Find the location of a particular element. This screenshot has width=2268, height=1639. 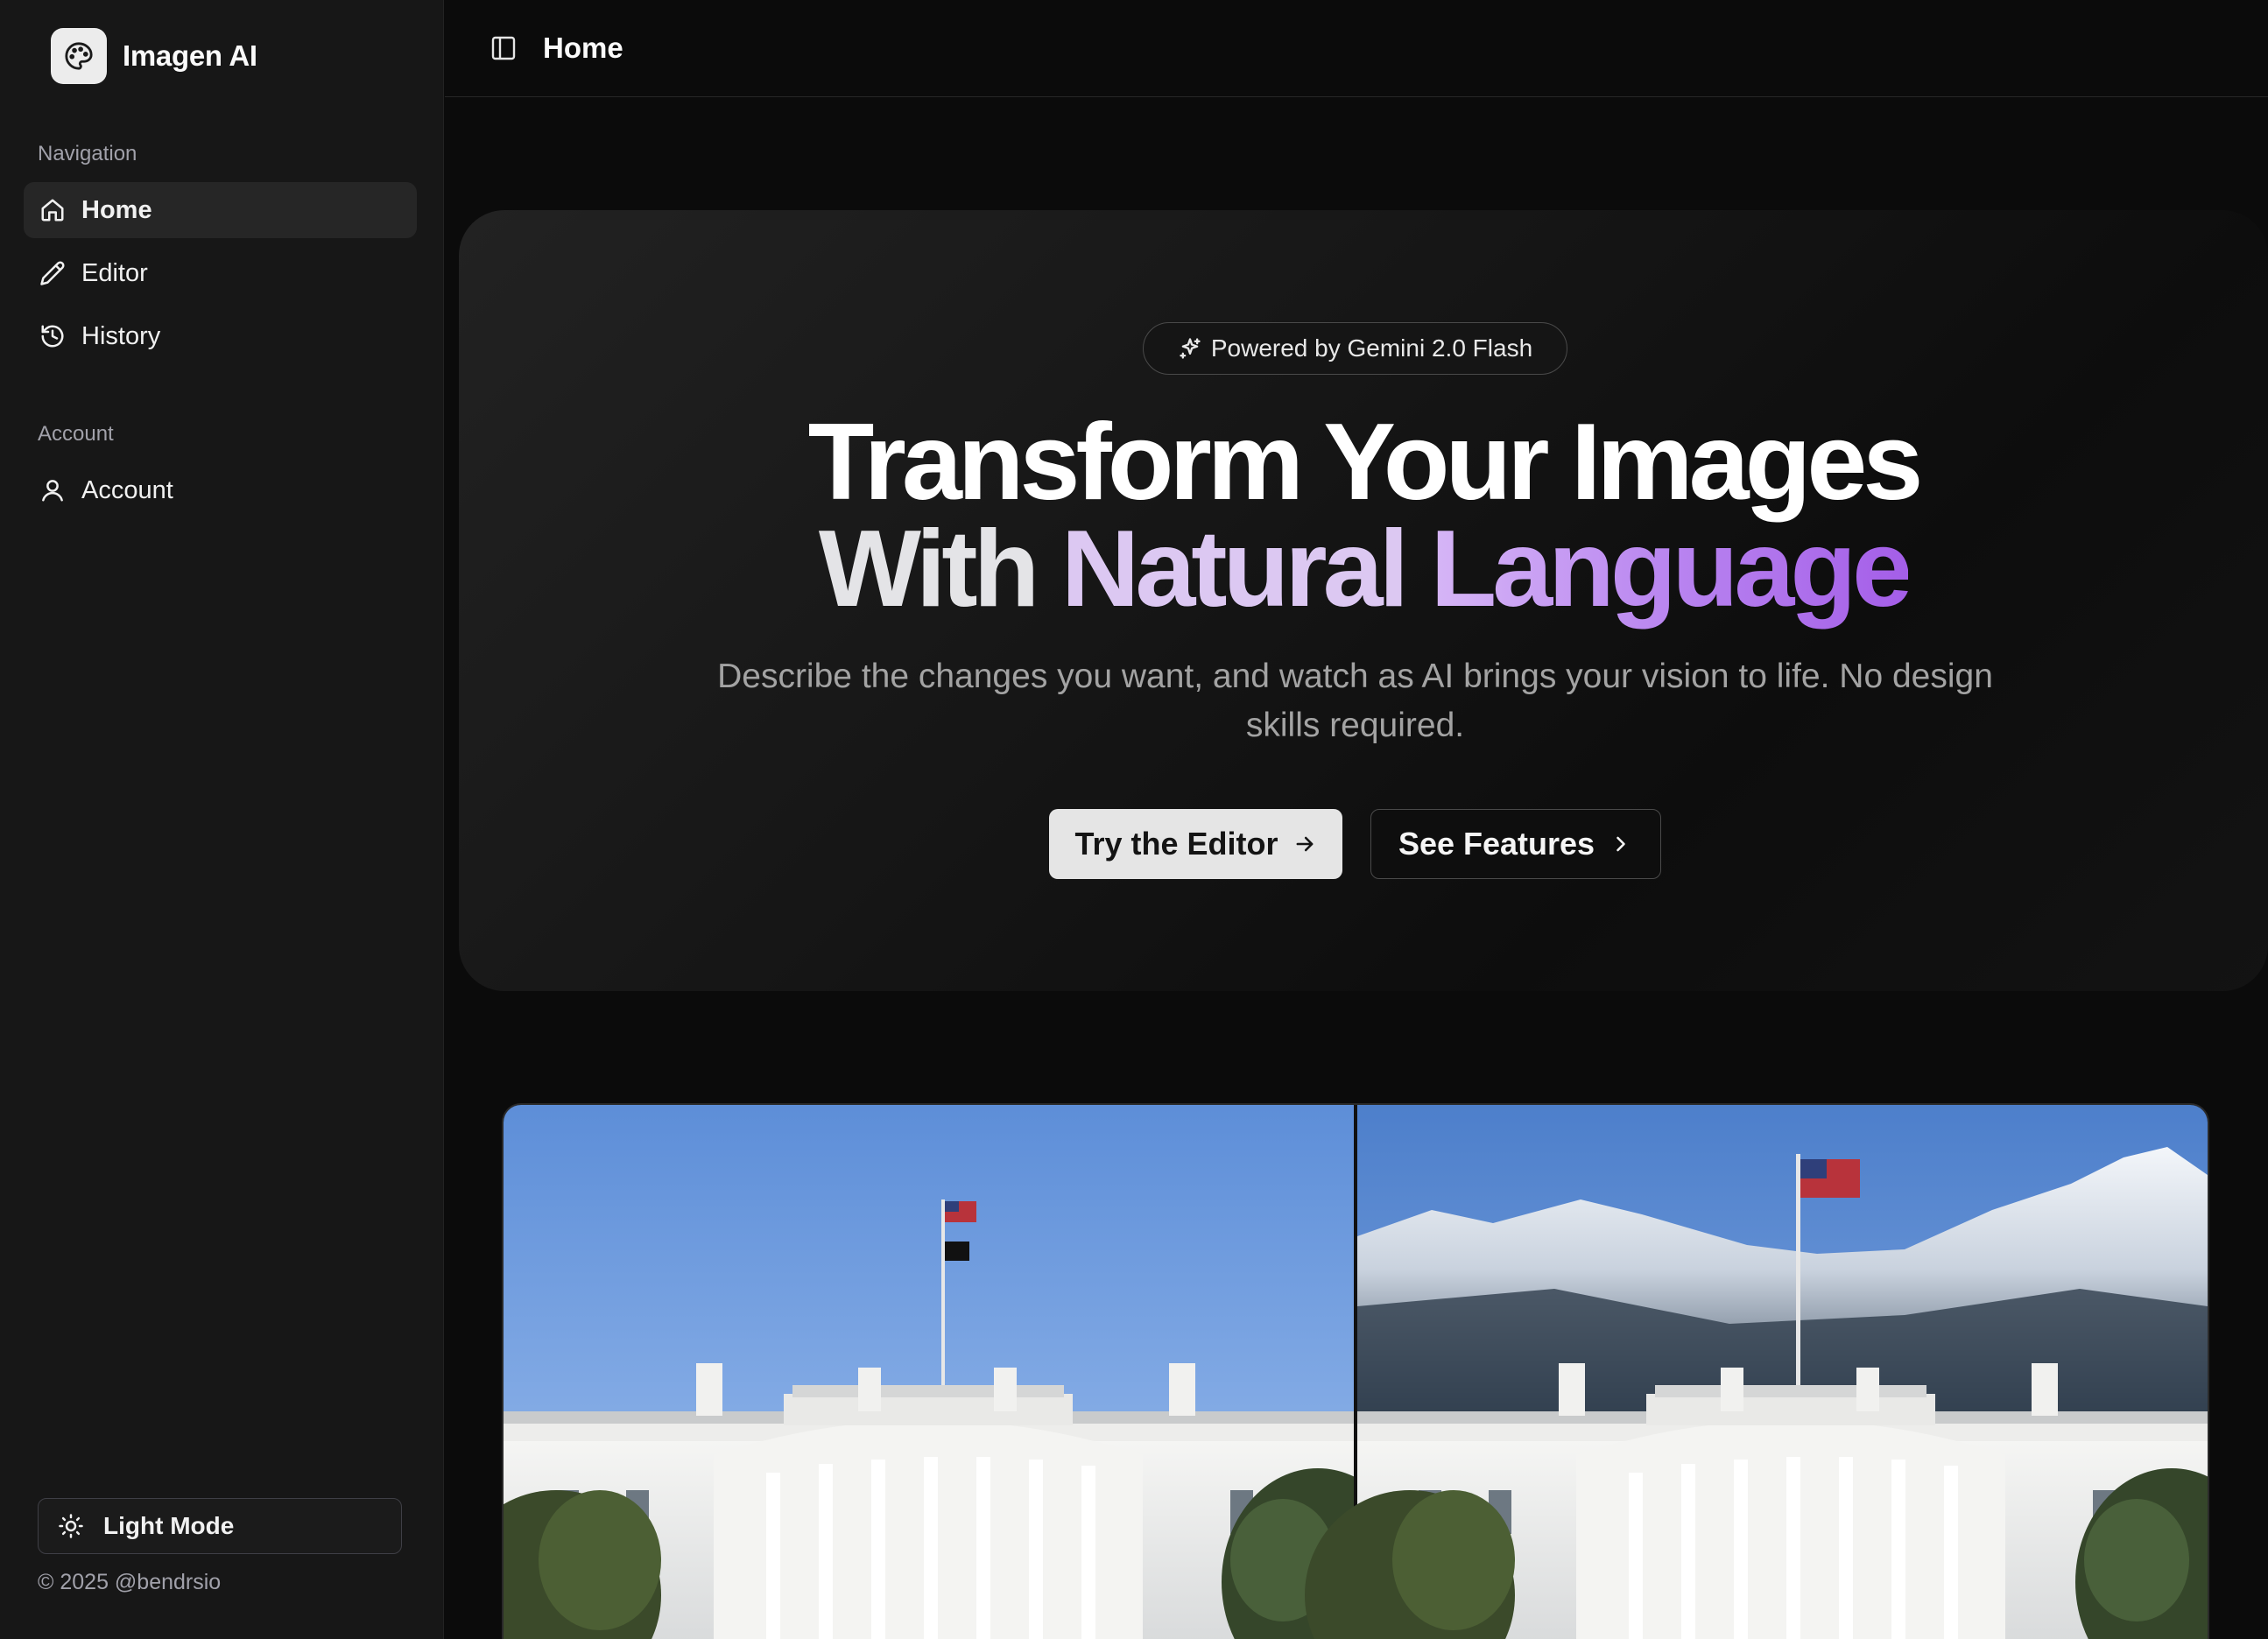

brand: Imagen AI is located at coordinates (154, 56).